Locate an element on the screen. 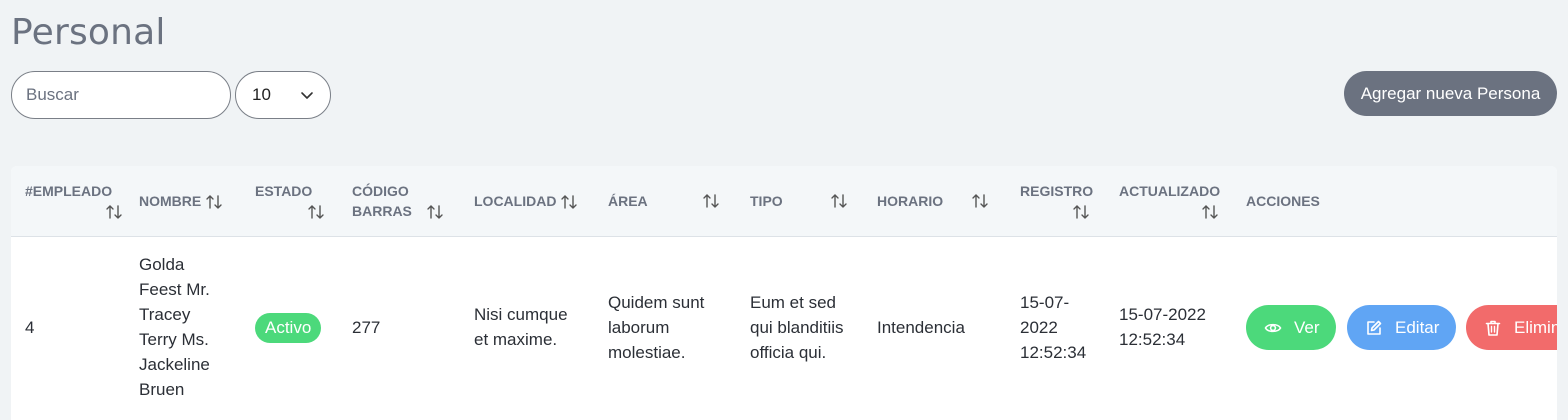 The image size is (1568, 420). nombre-line: Golda is located at coordinates (162, 264).